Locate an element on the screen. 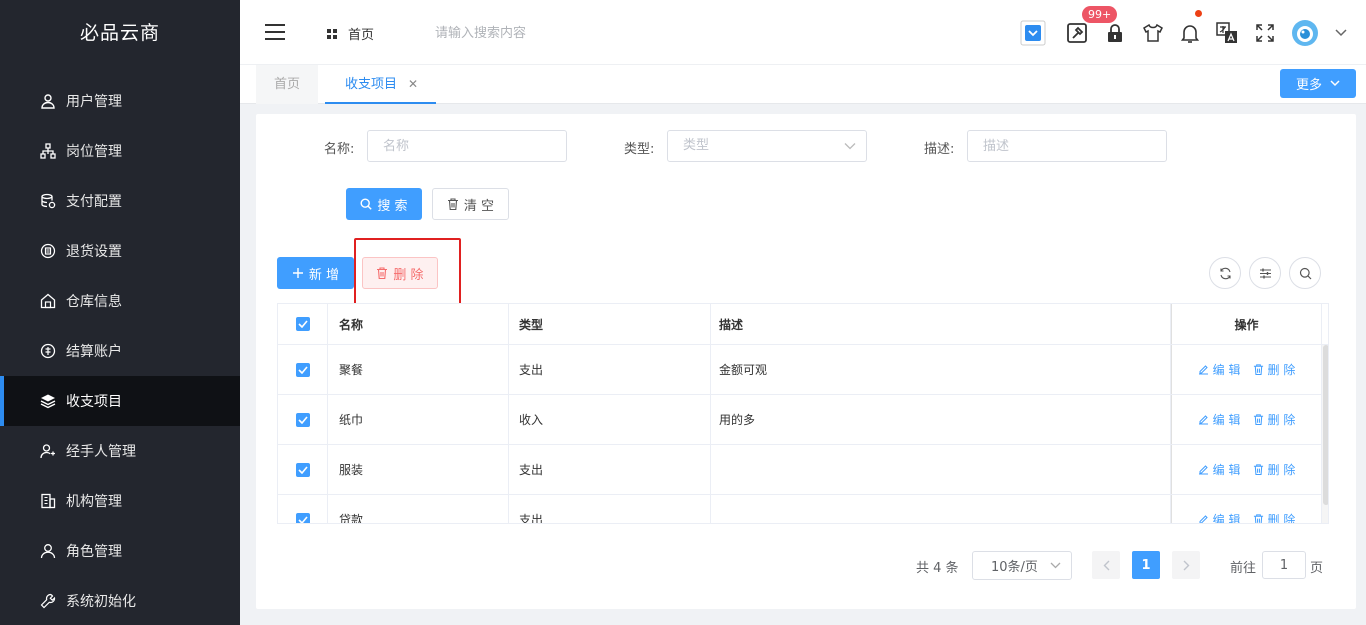 The image size is (1366, 625). shirt-icon is located at coordinates (1153, 33).